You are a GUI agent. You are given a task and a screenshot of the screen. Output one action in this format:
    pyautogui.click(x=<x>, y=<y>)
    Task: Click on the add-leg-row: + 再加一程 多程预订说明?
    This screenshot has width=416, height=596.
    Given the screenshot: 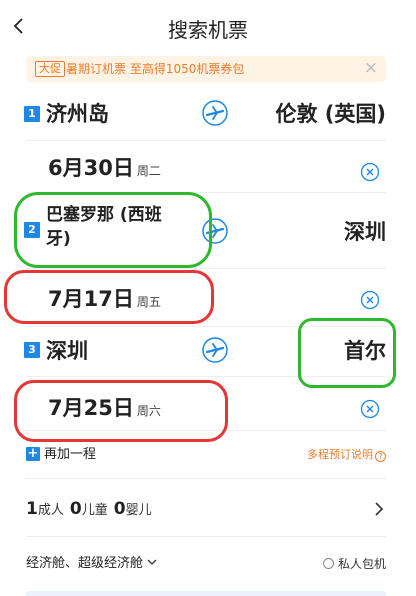 What is the action you would take?
    pyautogui.click(x=206, y=455)
    